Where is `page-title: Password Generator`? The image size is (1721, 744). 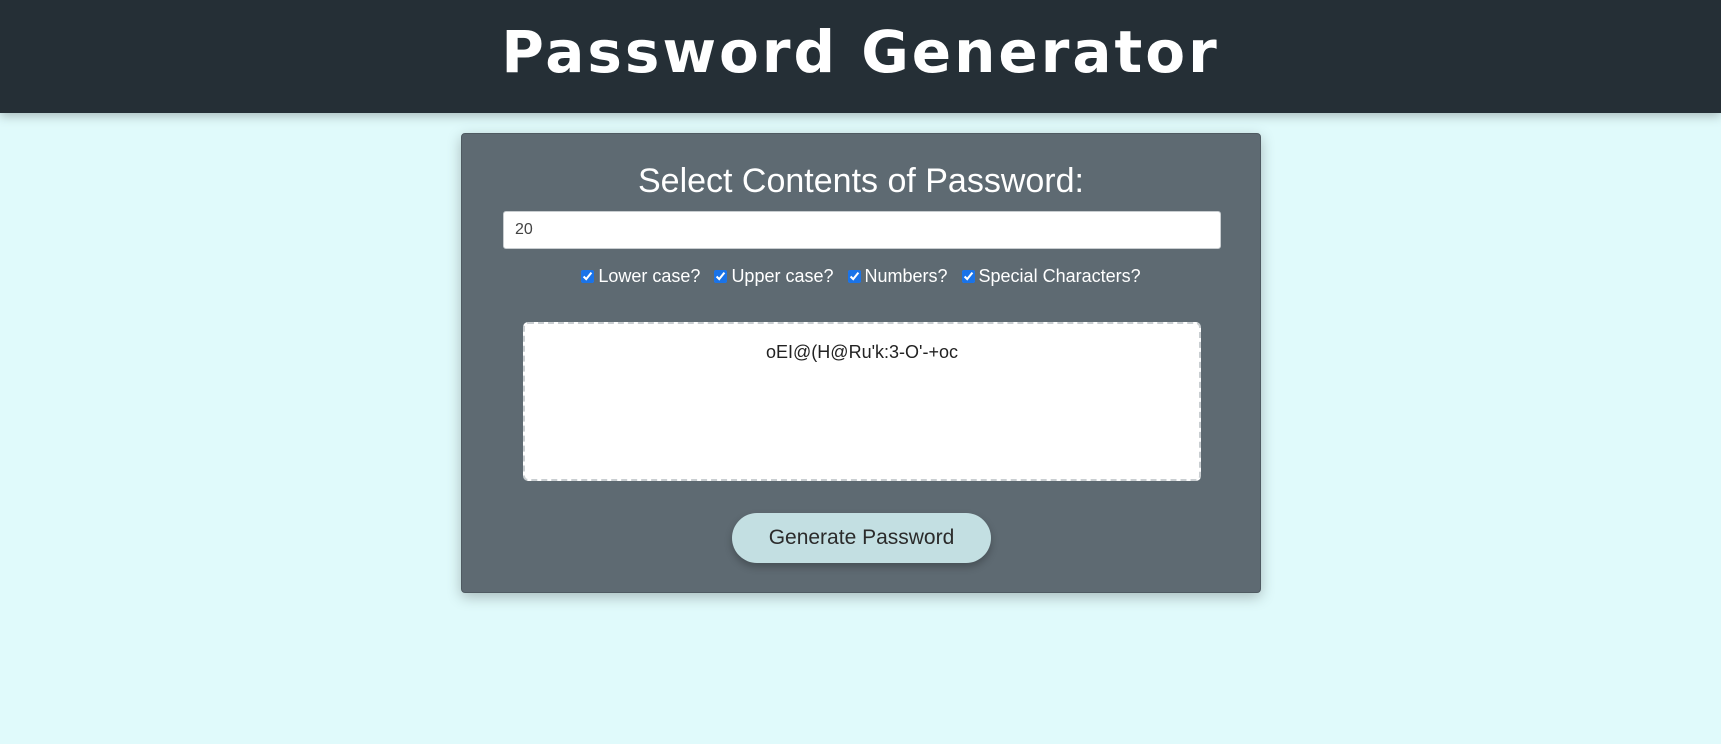
page-title: Password Generator is located at coordinates (860, 51).